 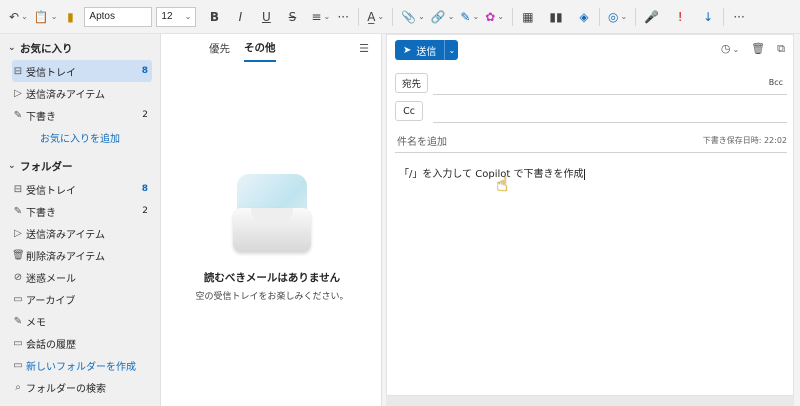 What do you see at coordinates (364, 48) in the screenshot?
I see `filter-icon: ☰` at bounding box center [364, 48].